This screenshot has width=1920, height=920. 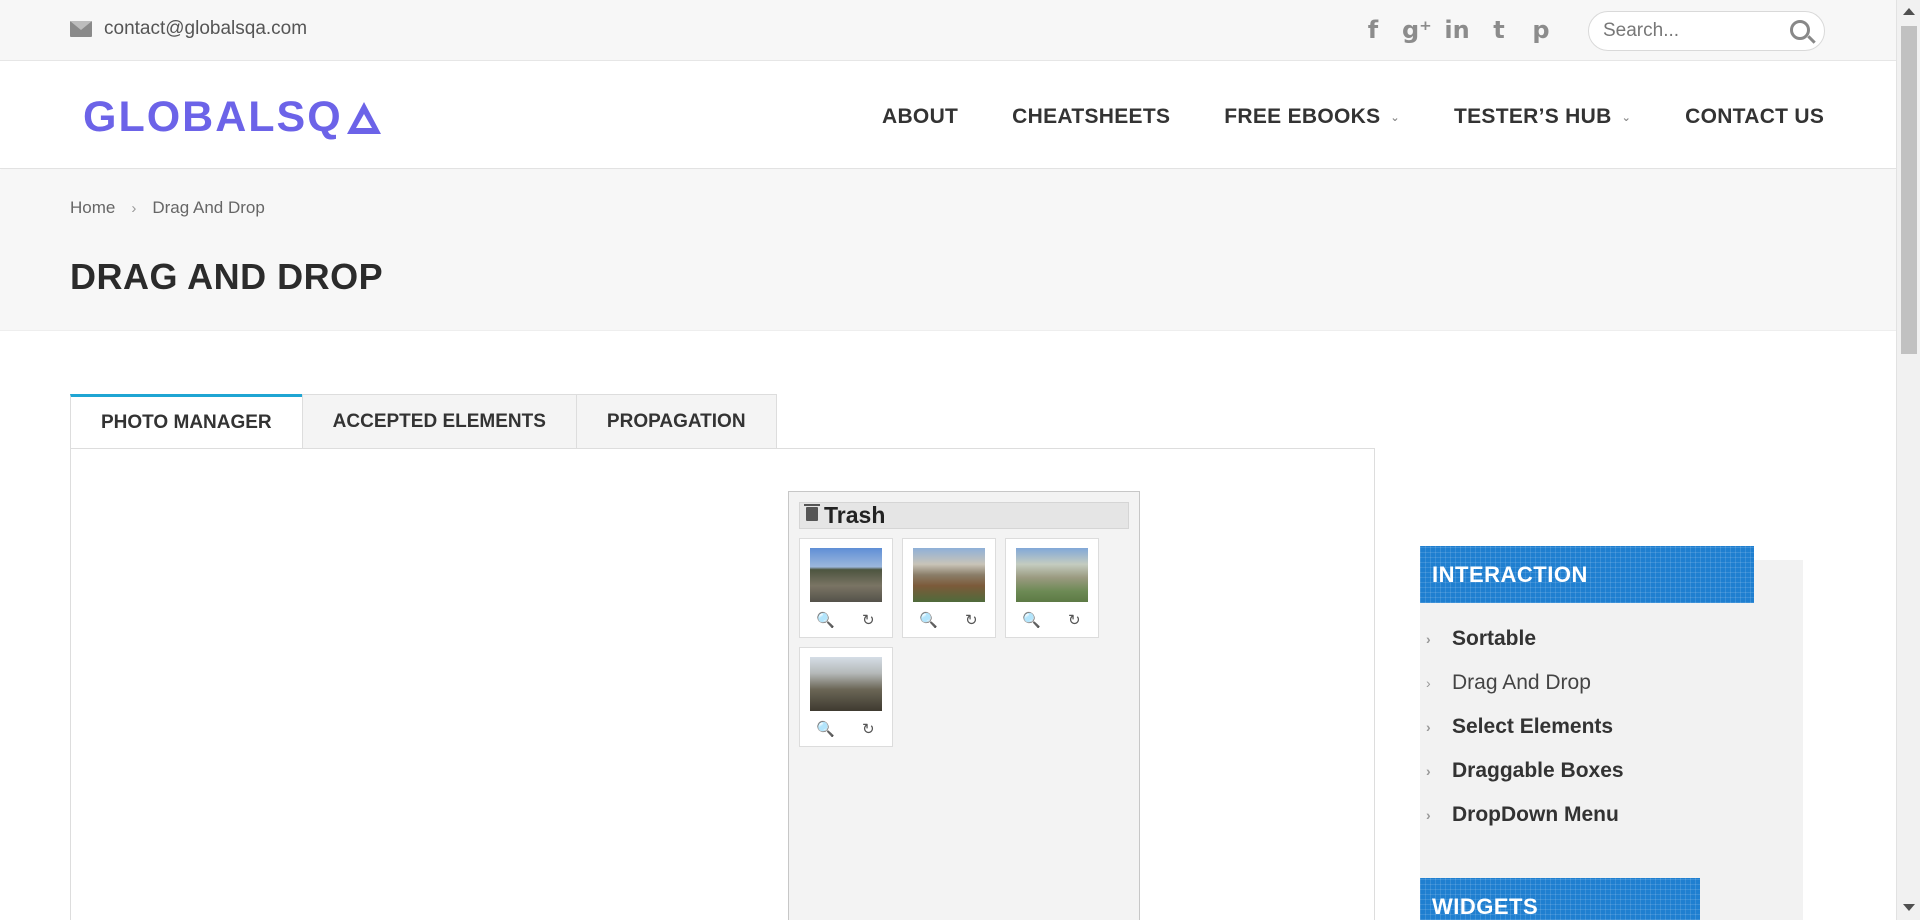 I want to click on tab-accepted-elements-label: ACCEPTED ELEMENTS, so click(x=439, y=421).